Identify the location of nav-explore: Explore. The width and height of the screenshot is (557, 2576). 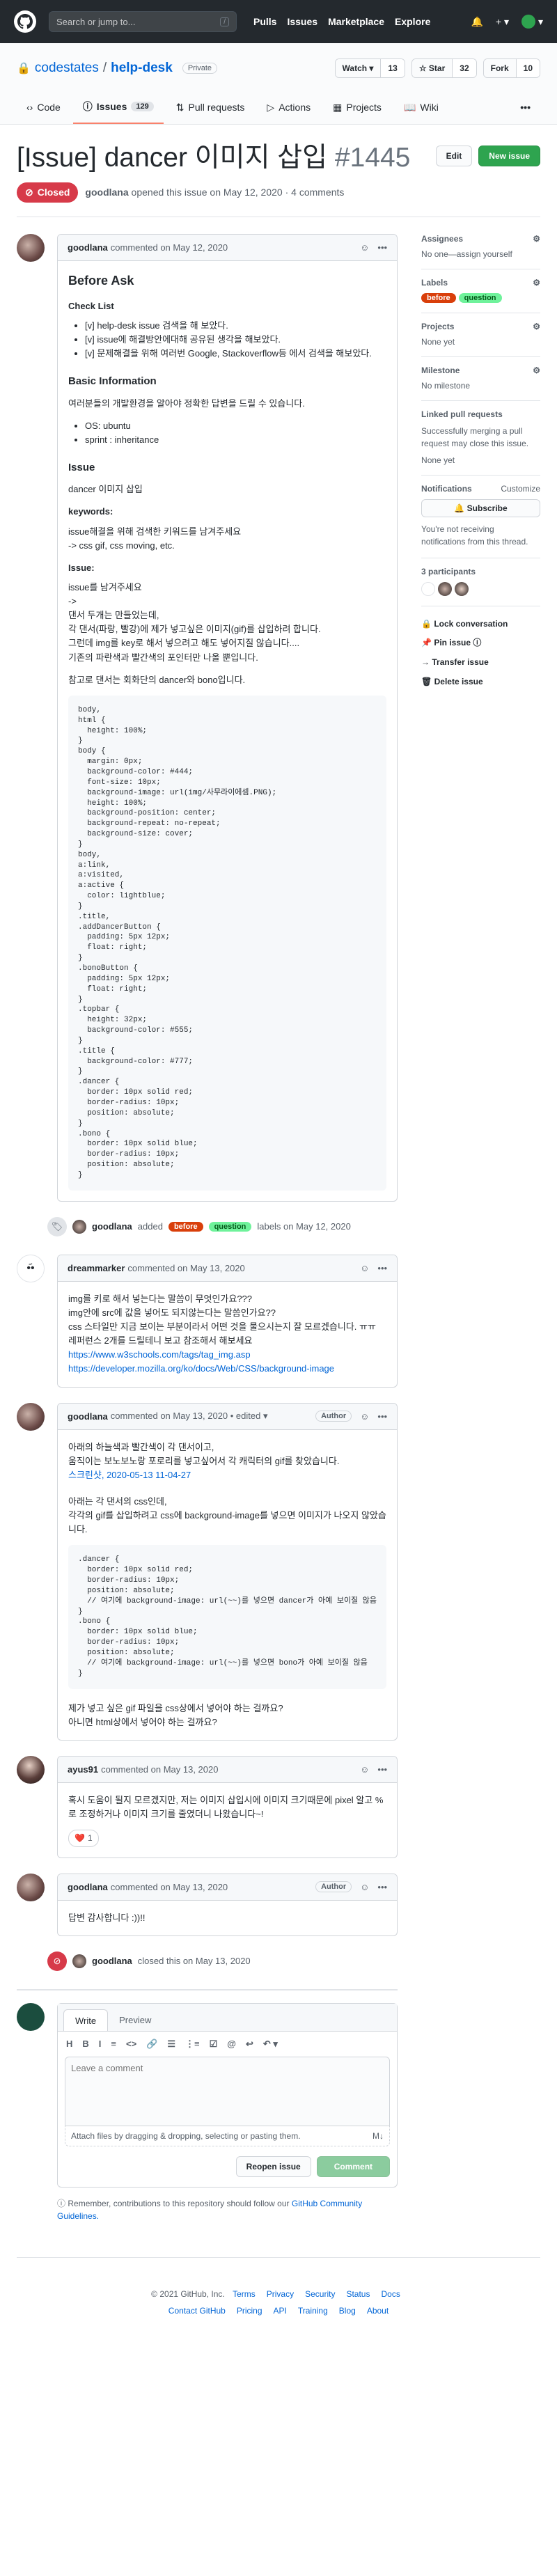
(413, 21).